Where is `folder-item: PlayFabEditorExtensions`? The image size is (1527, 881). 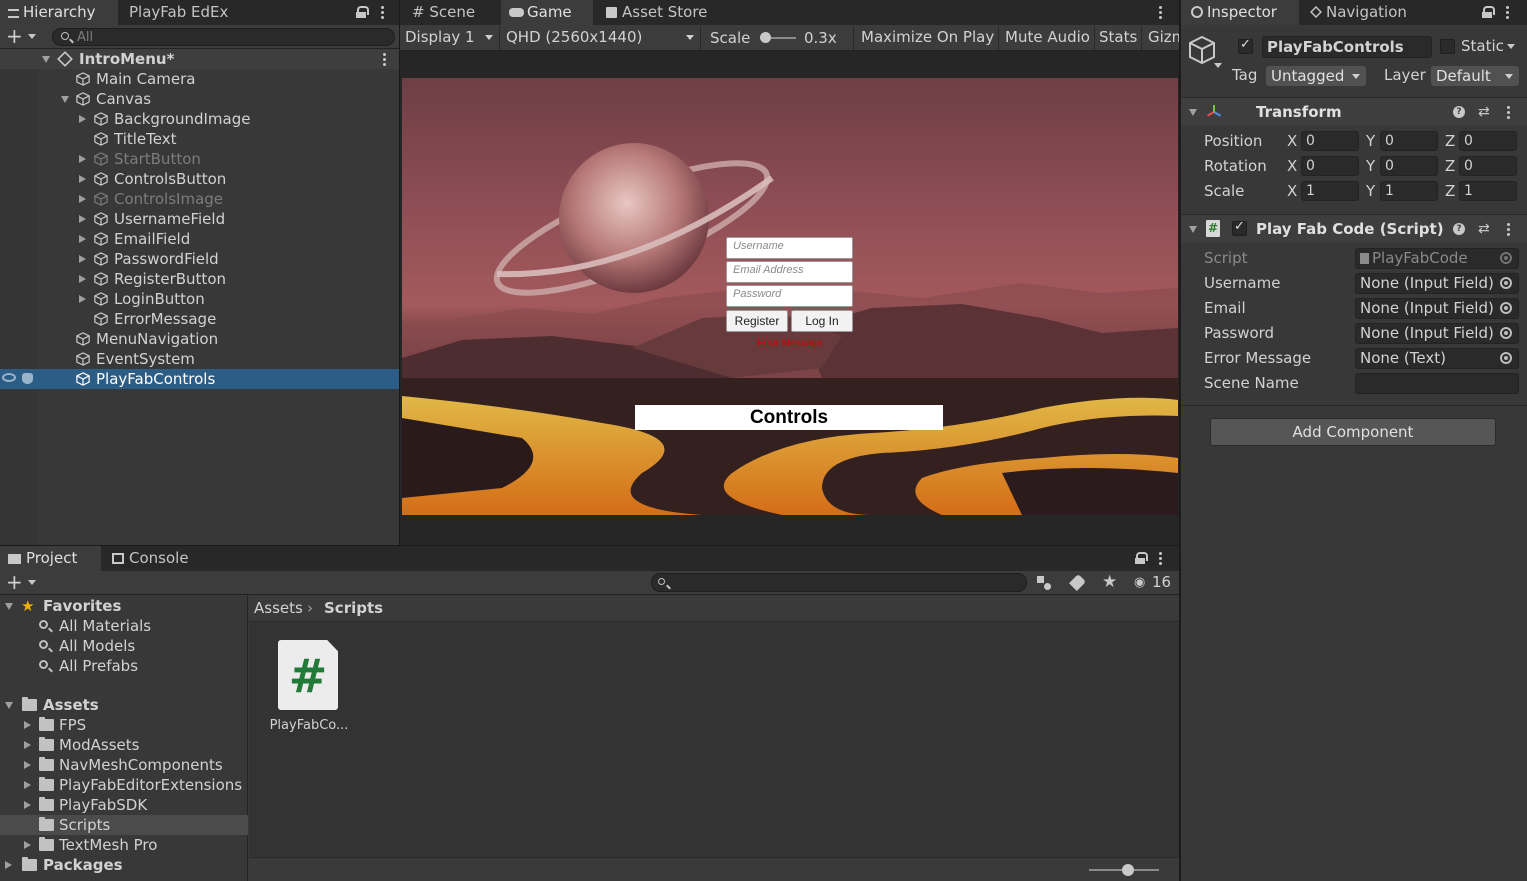
folder-item: PlayFabEditorExtensions is located at coordinates (124, 785).